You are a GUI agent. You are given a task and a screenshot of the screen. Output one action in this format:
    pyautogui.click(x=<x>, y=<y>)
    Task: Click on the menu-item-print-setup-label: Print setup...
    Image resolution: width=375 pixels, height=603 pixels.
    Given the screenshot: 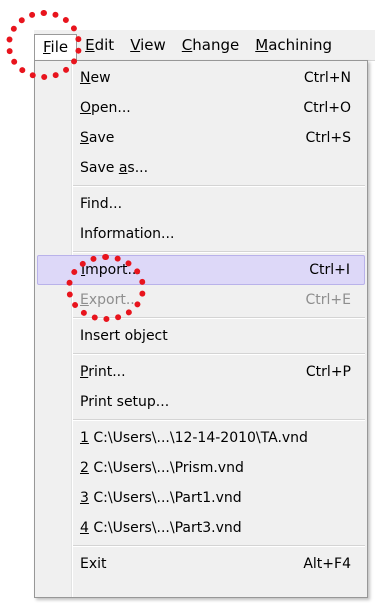 What is the action you would take?
    pyautogui.click(x=125, y=402)
    